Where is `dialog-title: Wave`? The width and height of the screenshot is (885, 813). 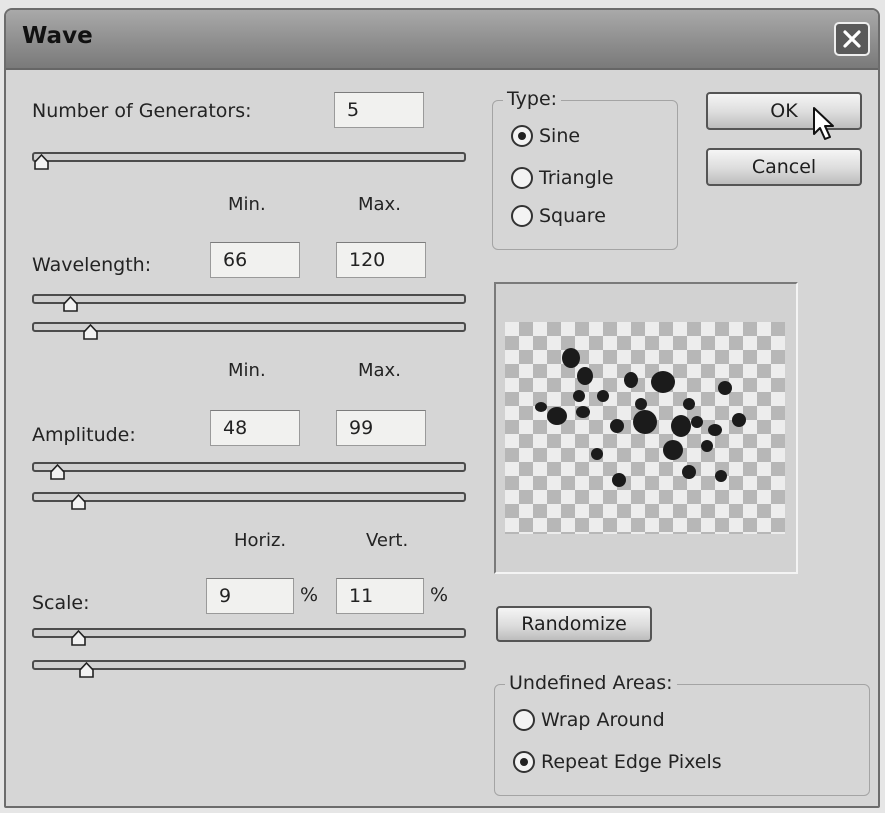 dialog-title: Wave is located at coordinates (57, 36).